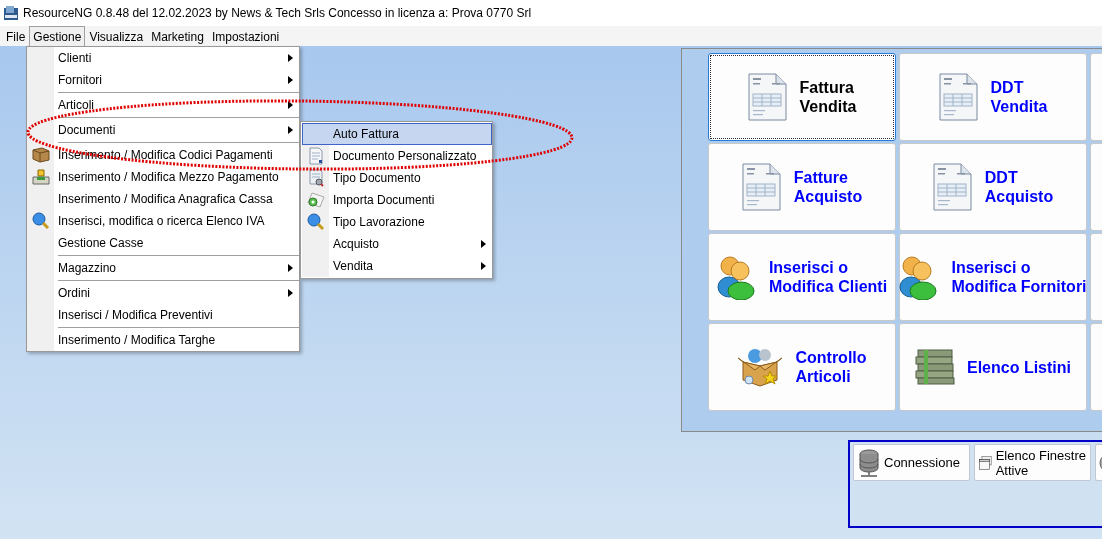  Describe the element at coordinates (177, 36) in the screenshot. I see `menu-bar-item: Marketing` at that location.